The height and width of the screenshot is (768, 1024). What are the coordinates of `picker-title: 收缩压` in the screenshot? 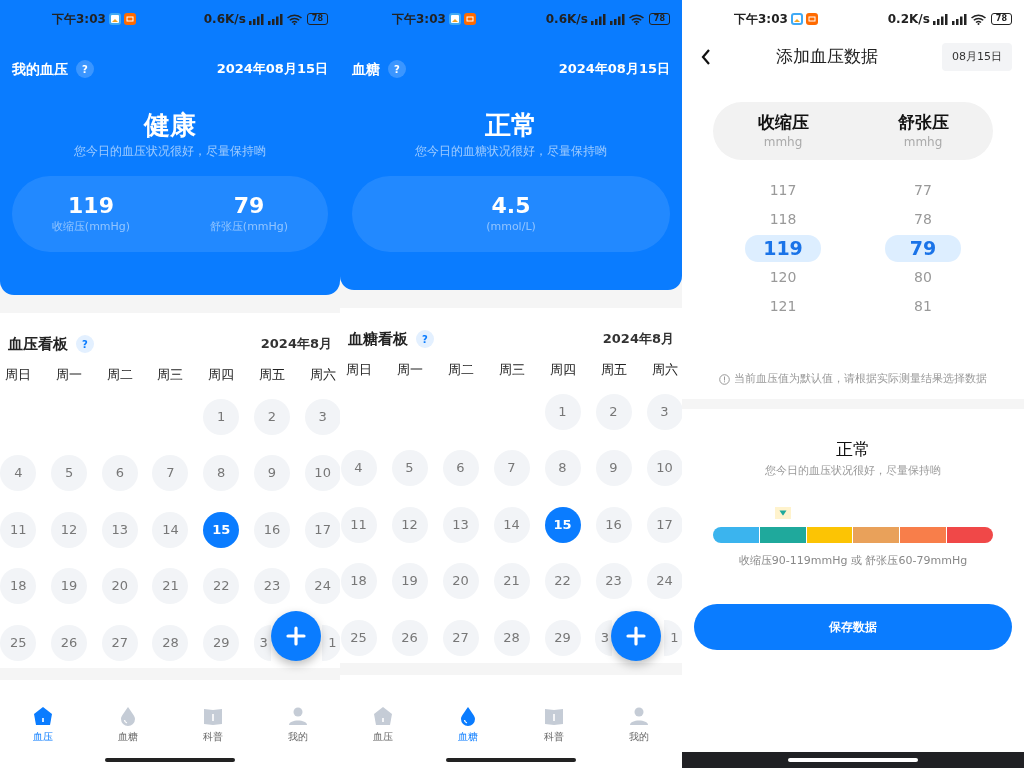 It's located at (783, 122).